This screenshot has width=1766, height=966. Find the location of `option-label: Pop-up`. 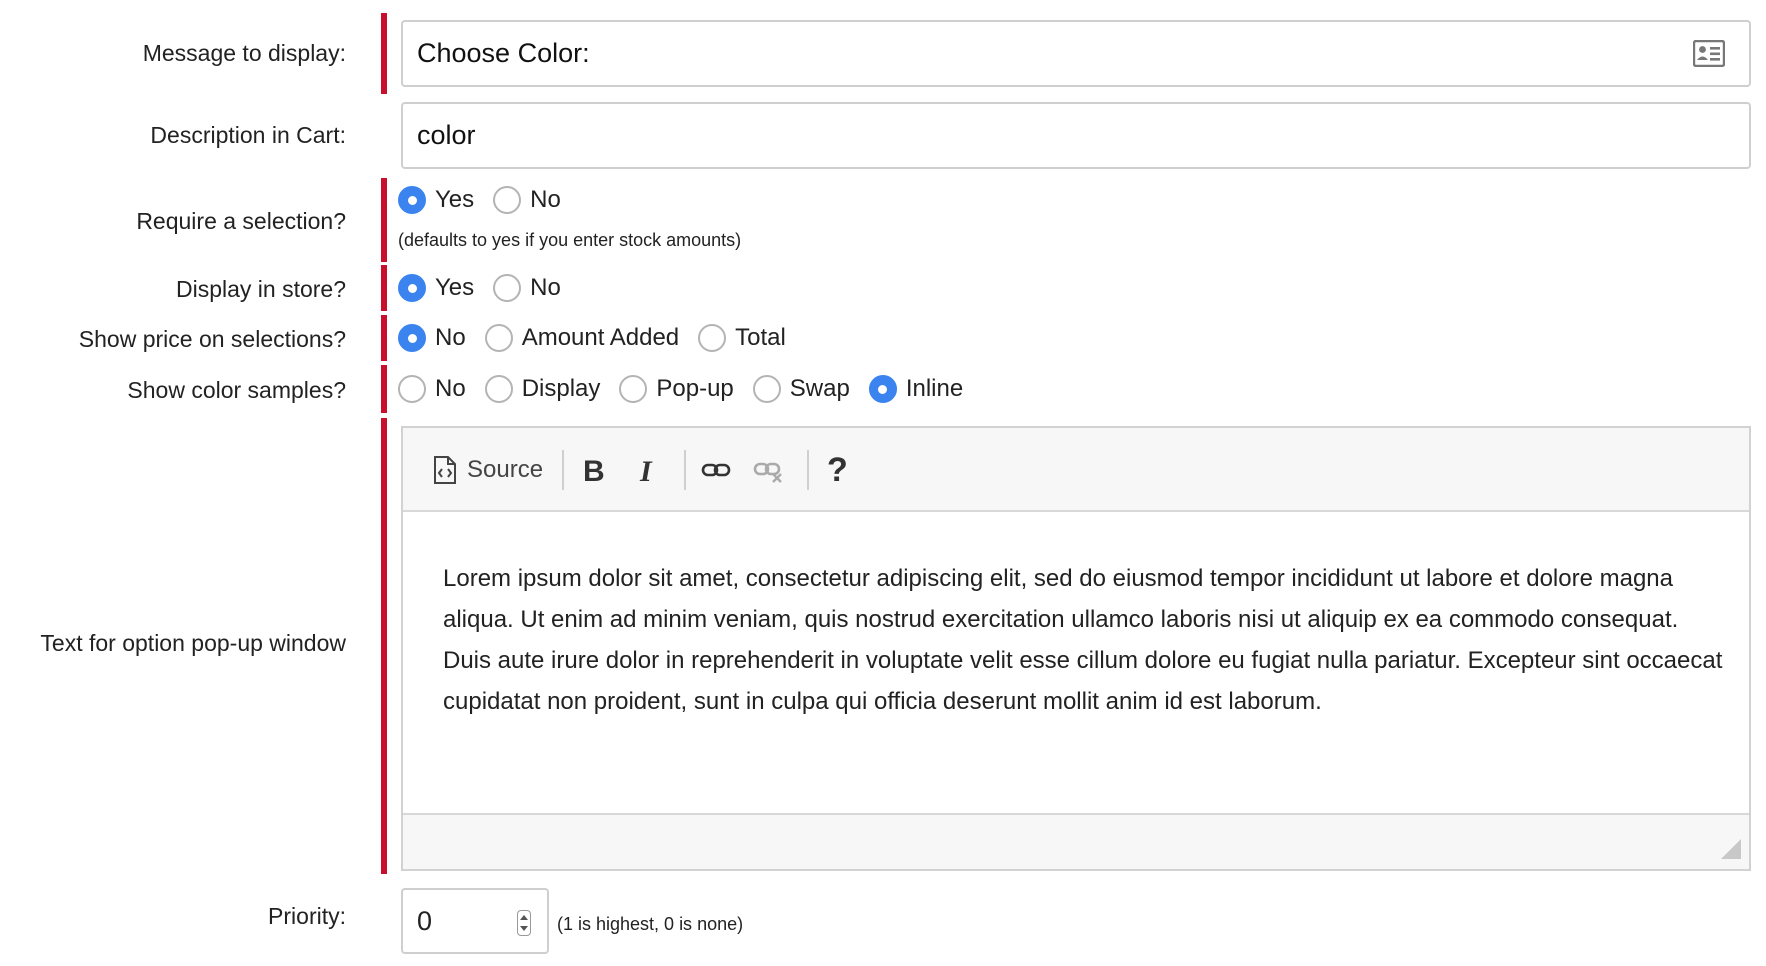

option-label: Pop-up is located at coordinates (695, 388).